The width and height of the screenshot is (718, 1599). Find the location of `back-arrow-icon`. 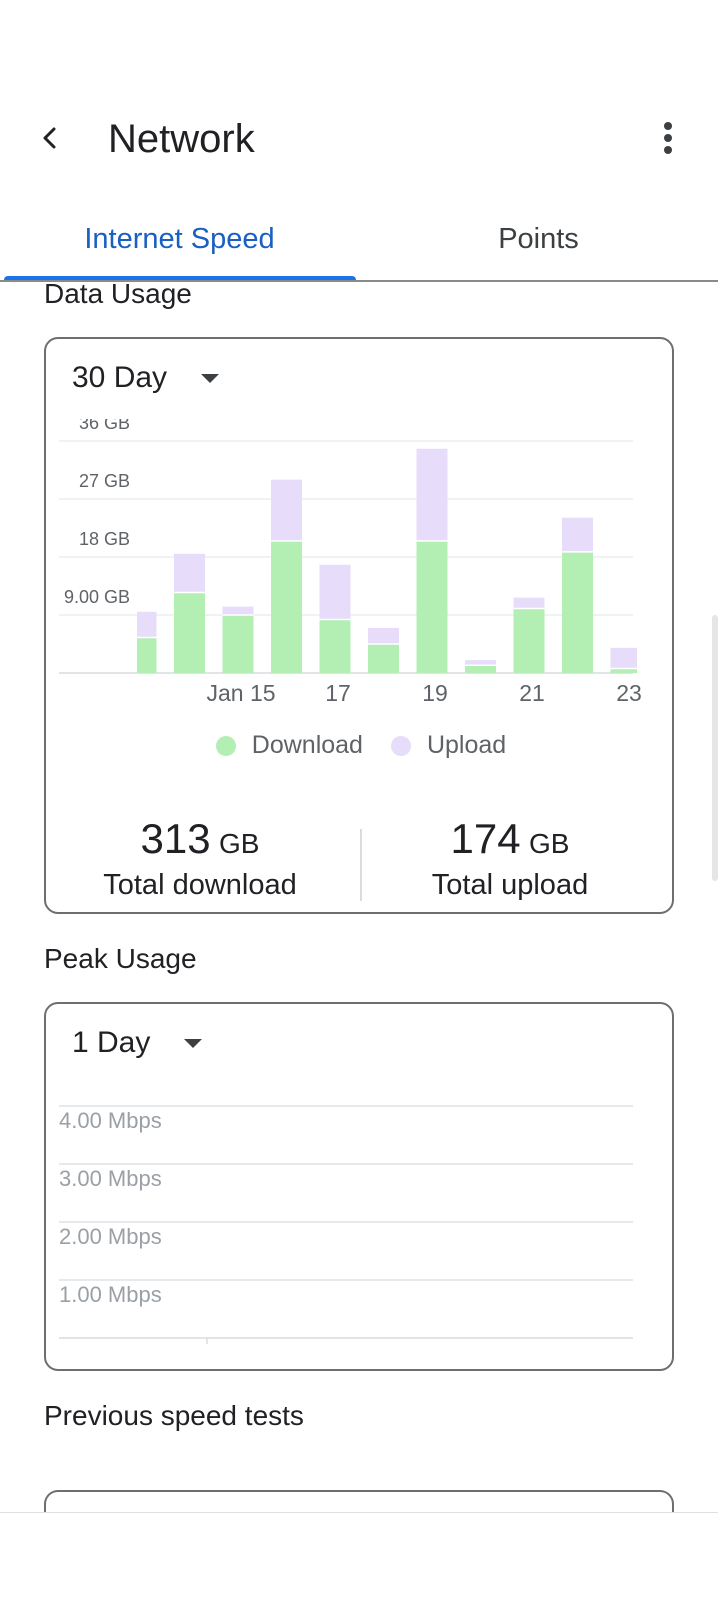

back-arrow-icon is located at coordinates (50, 138).